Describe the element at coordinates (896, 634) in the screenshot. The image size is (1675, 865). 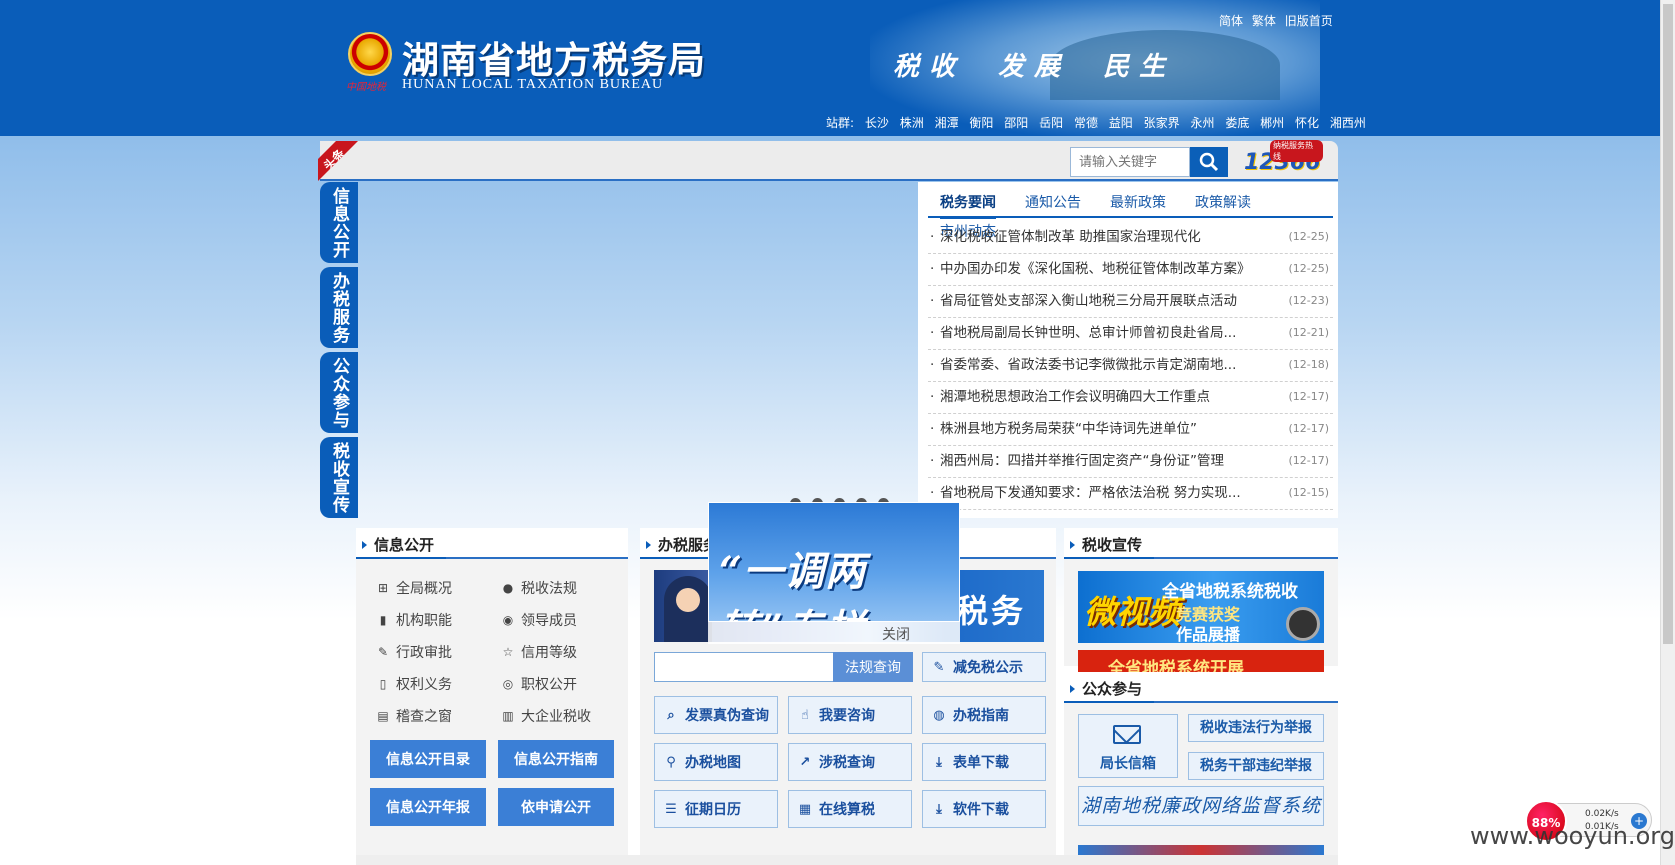
I see `popup-close-button: 关闭` at that location.